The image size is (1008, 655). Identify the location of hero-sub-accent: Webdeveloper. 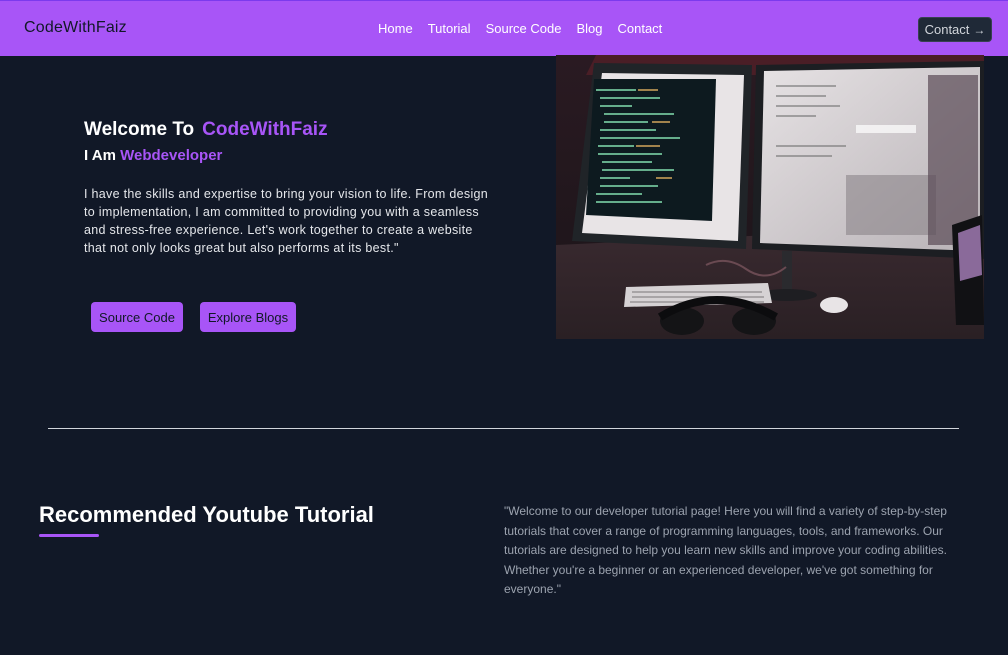
(171, 155).